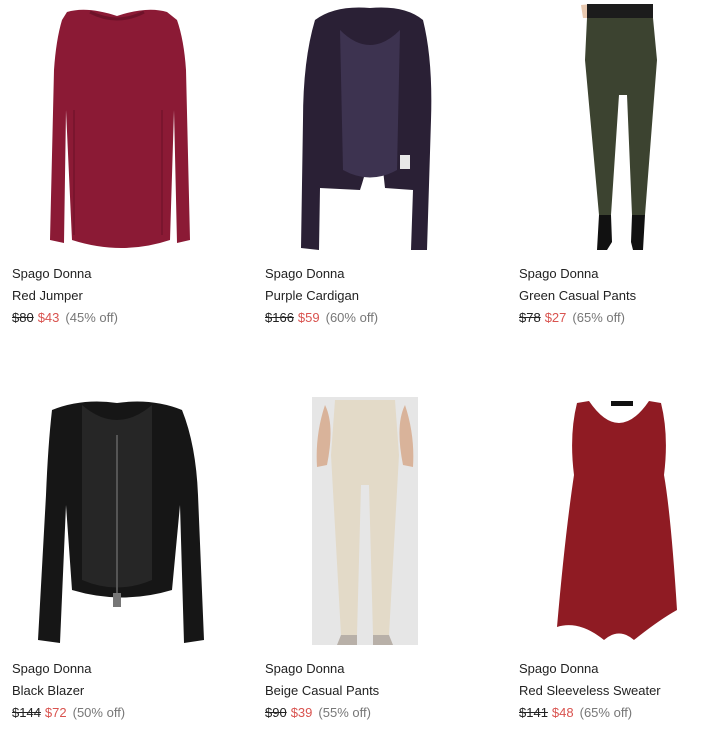 The width and height of the screenshot is (709, 730). I want to click on product-name: Red Jumper, so click(122, 296).